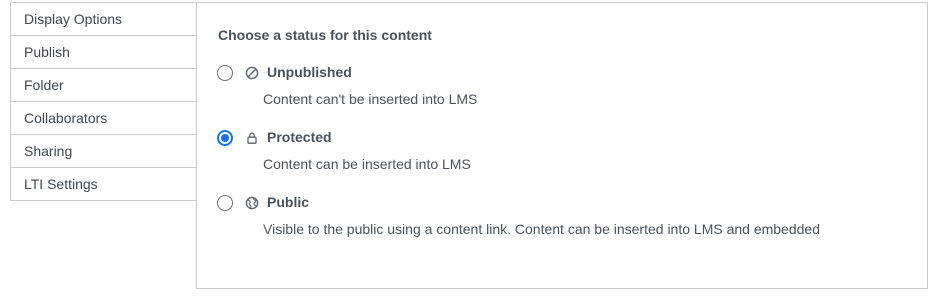  I want to click on tab-lti-settings: LTI Settings, so click(103, 184).